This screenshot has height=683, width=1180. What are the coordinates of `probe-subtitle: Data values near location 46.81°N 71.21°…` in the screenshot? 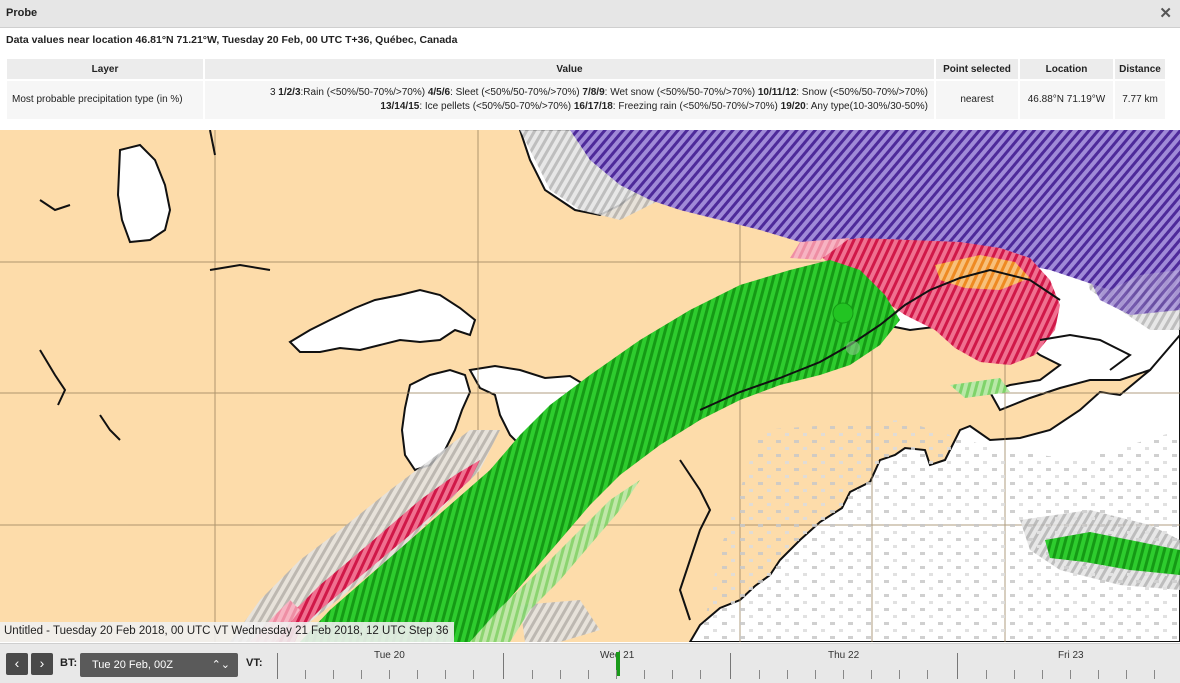 It's located at (232, 40).